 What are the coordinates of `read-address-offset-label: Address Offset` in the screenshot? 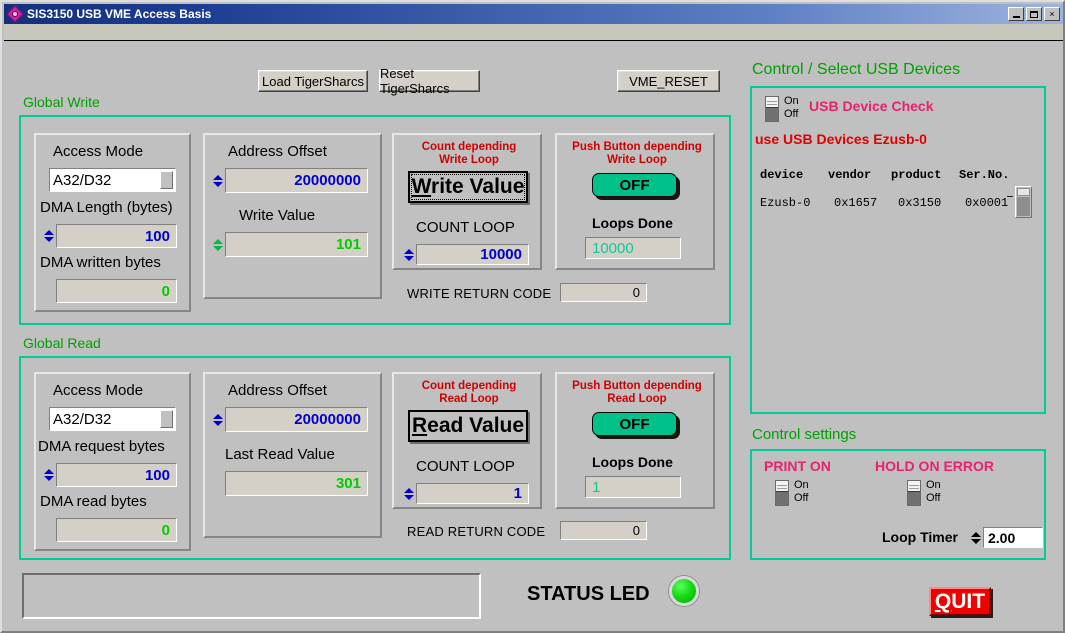 It's located at (277, 390).